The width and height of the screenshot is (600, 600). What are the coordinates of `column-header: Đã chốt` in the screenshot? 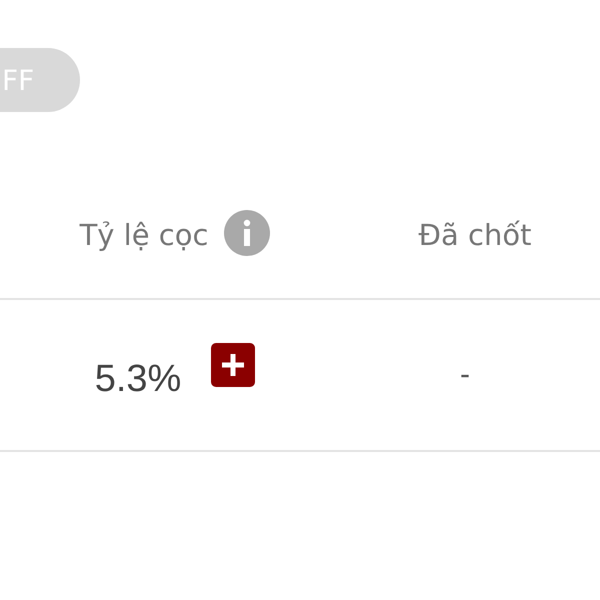 It's located at (475, 235).